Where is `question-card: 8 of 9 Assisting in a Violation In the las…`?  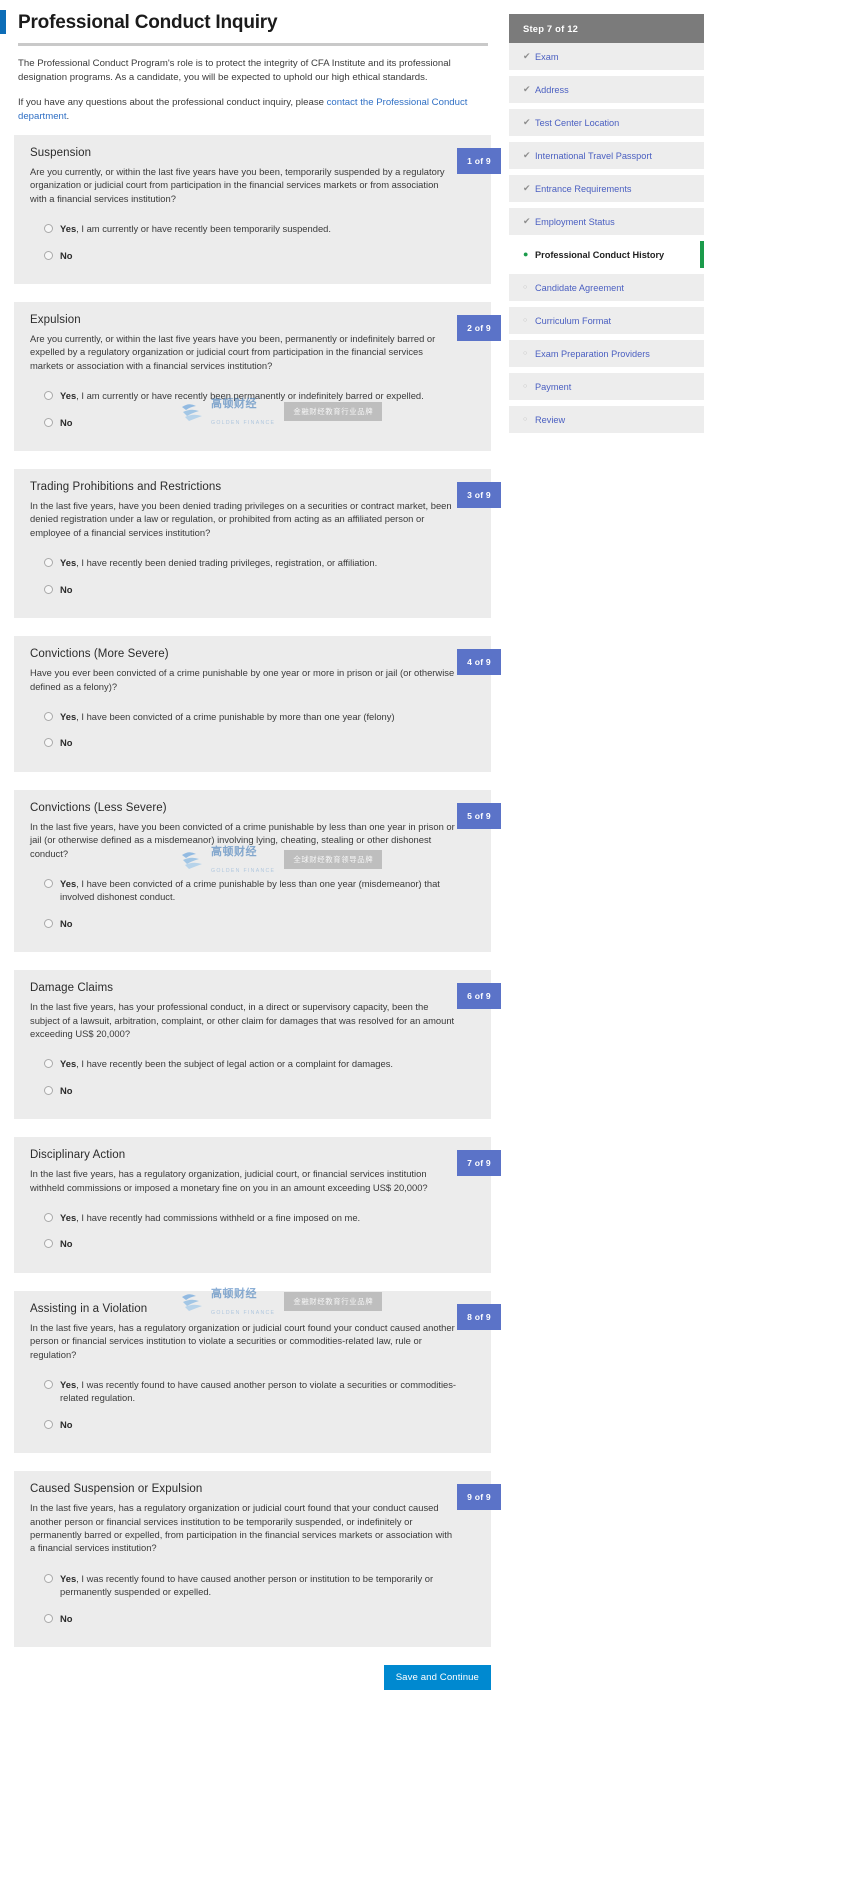 question-card: 8 of 9 Assisting in a Violation In the las… is located at coordinates (257, 1372).